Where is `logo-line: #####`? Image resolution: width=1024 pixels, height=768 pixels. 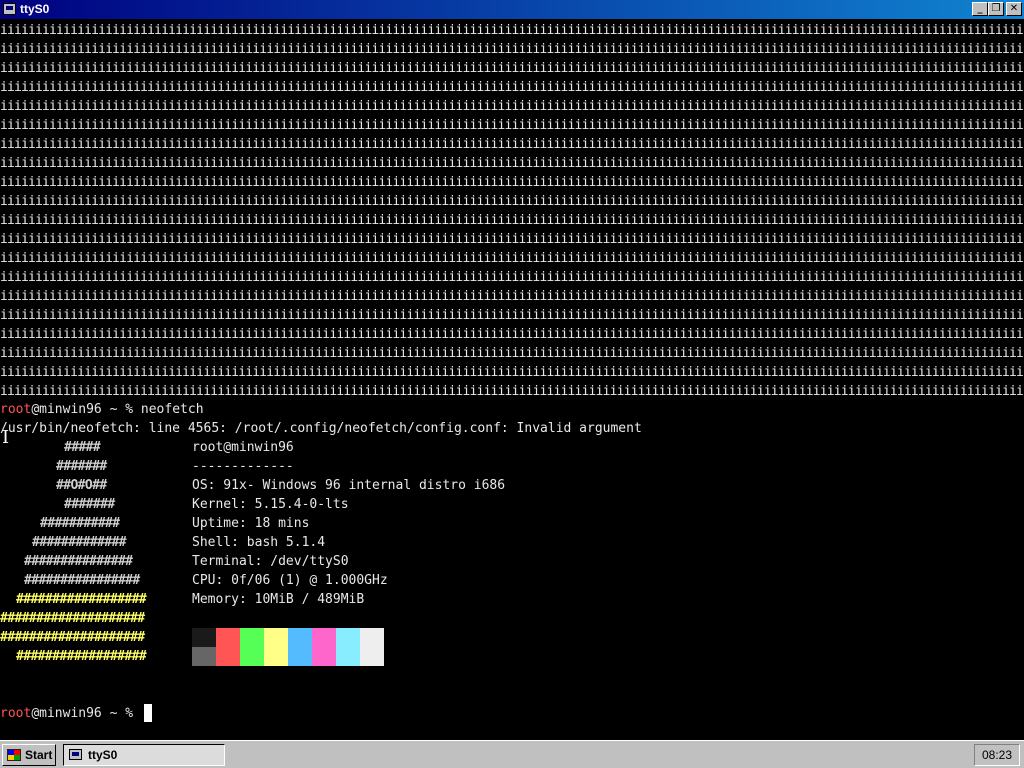
logo-line: ##### is located at coordinates (82, 447).